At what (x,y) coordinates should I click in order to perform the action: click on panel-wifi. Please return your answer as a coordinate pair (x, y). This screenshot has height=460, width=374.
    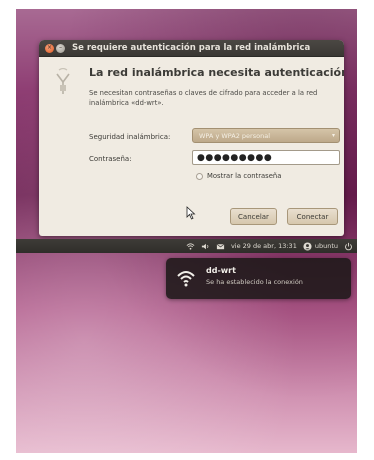
    Looking at the image, I should click on (190, 246).